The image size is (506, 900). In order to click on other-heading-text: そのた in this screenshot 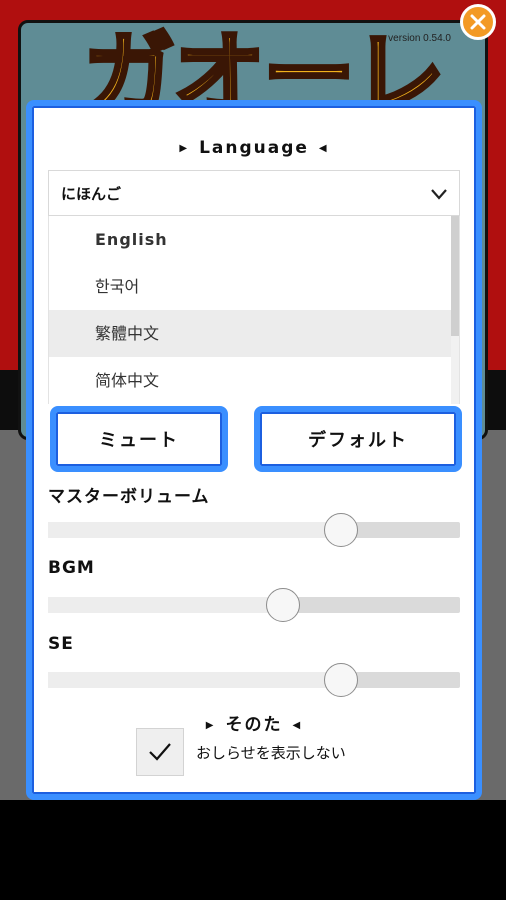, I will do `click(254, 725)`.